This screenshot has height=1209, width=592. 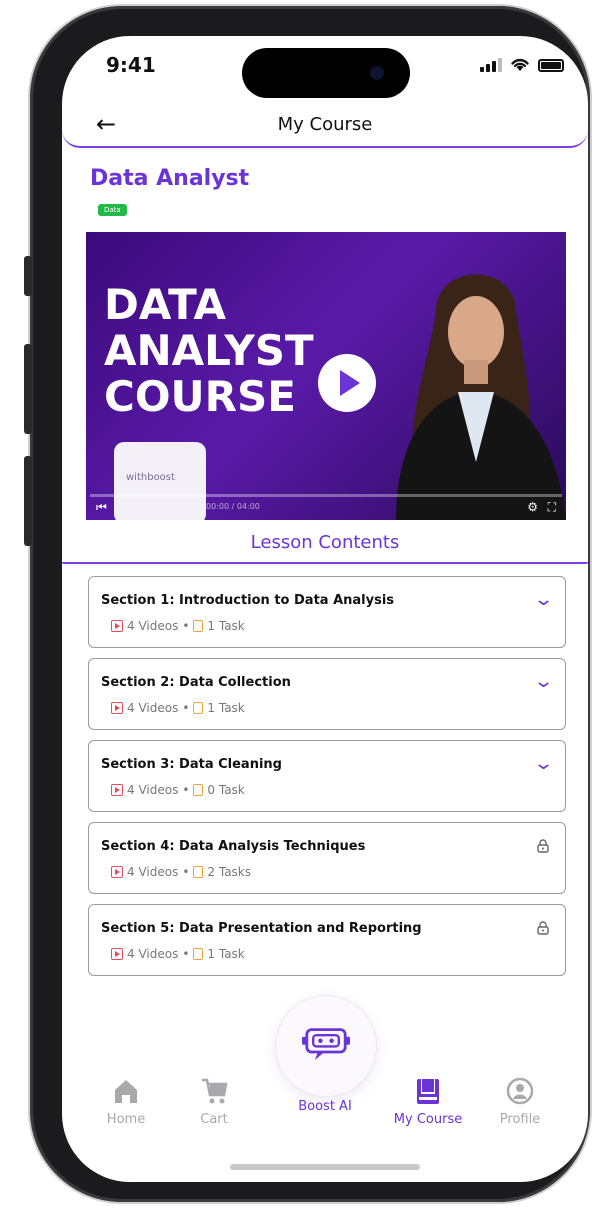 What do you see at coordinates (215, 1091) in the screenshot?
I see `cart-icon` at bounding box center [215, 1091].